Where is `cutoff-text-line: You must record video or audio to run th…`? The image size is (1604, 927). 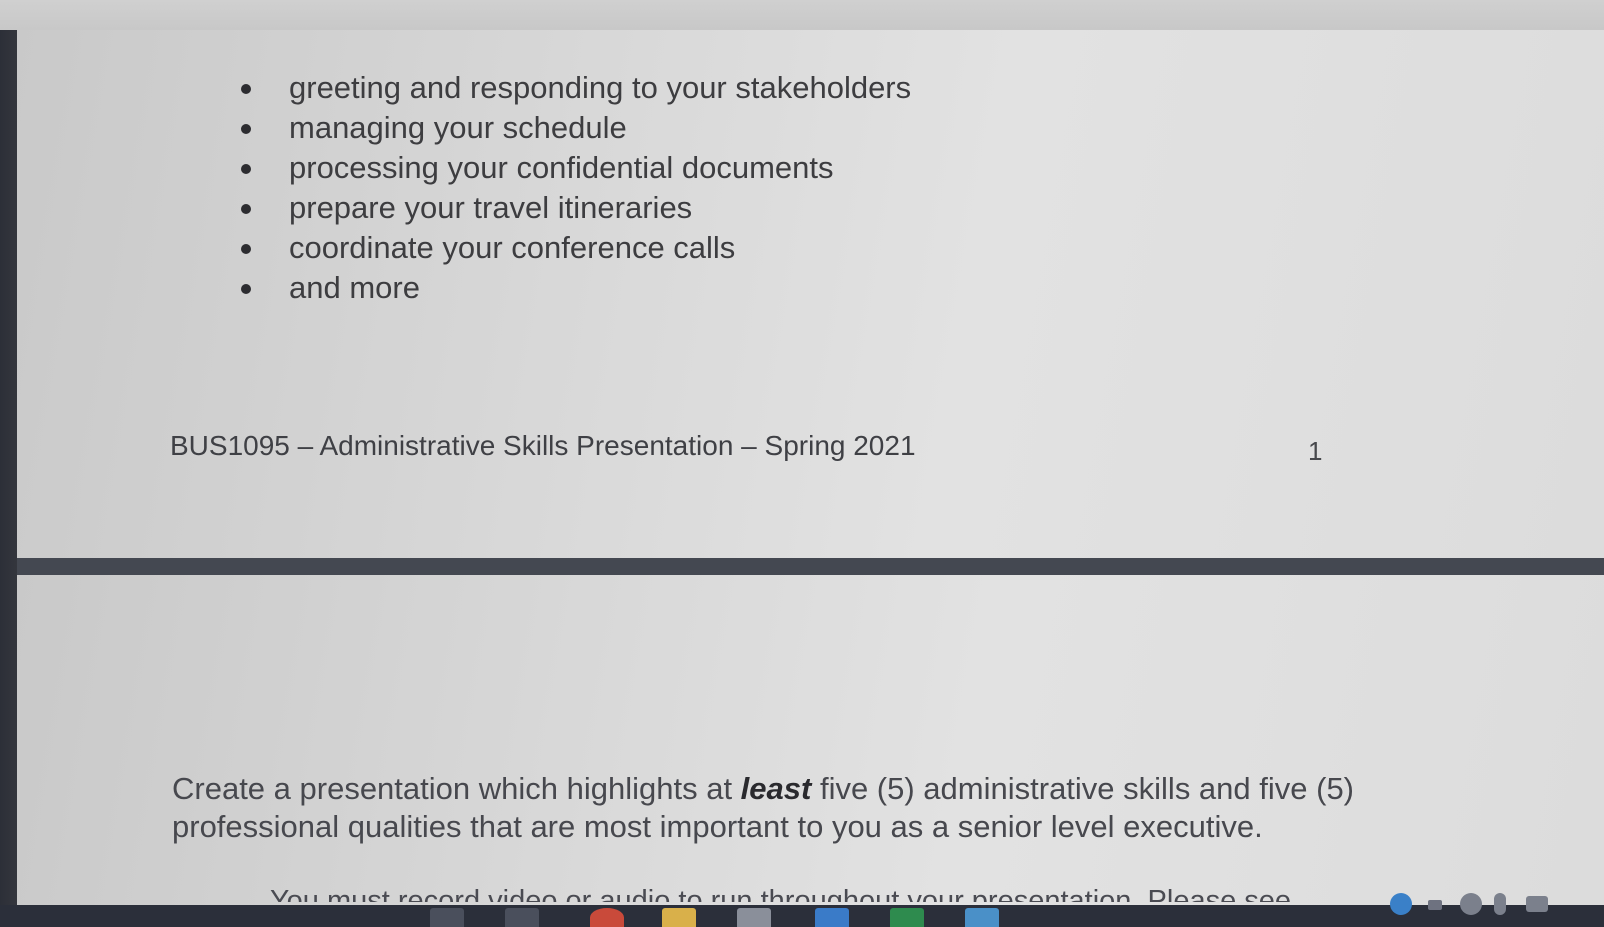 cutoff-text-line: You must record video or audio to run th… is located at coordinates (781, 893).